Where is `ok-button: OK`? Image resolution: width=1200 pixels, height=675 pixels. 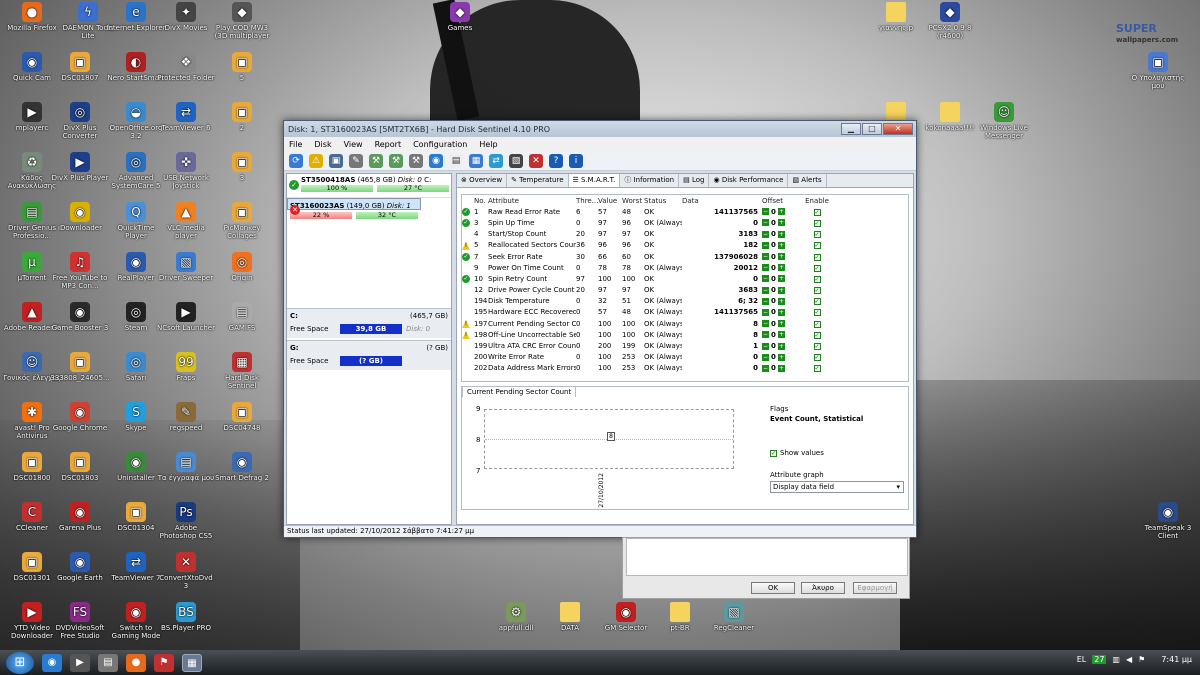 ok-button: OK is located at coordinates (773, 588).